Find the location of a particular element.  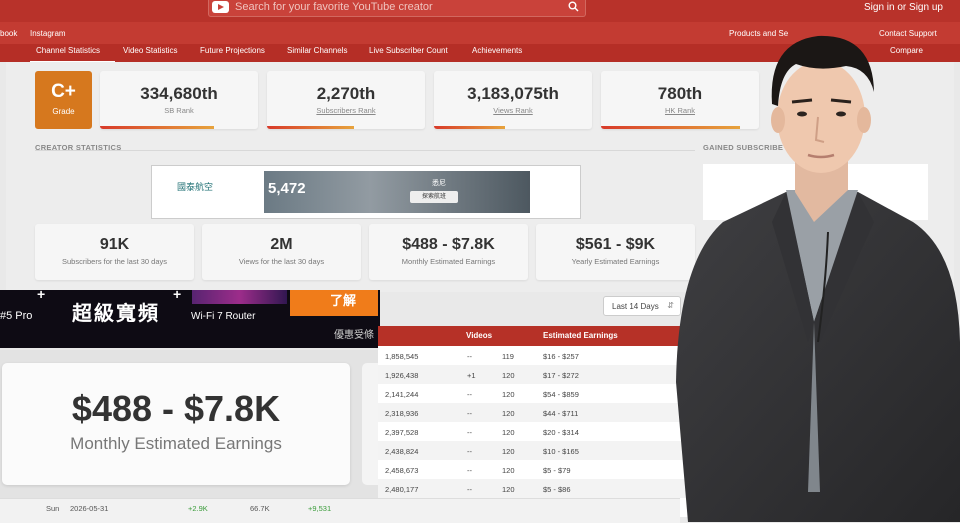

row-date: 2026-05-31 is located at coordinates (89, 508).